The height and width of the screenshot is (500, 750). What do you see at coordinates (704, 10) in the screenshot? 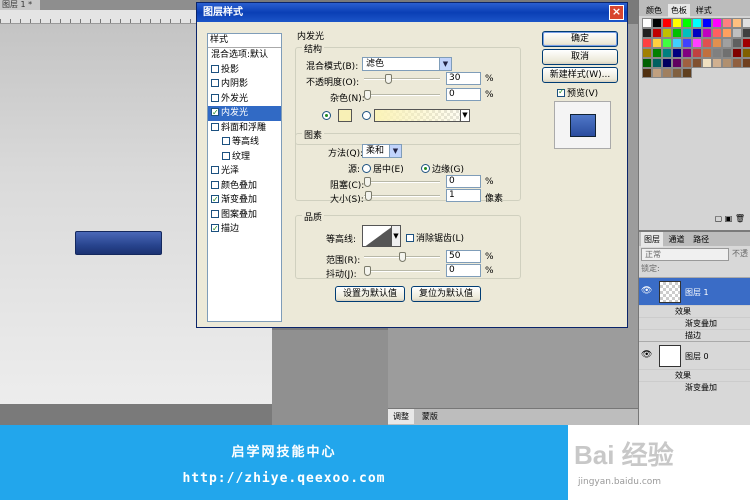
I see `tab-styles: 样式` at bounding box center [704, 10].